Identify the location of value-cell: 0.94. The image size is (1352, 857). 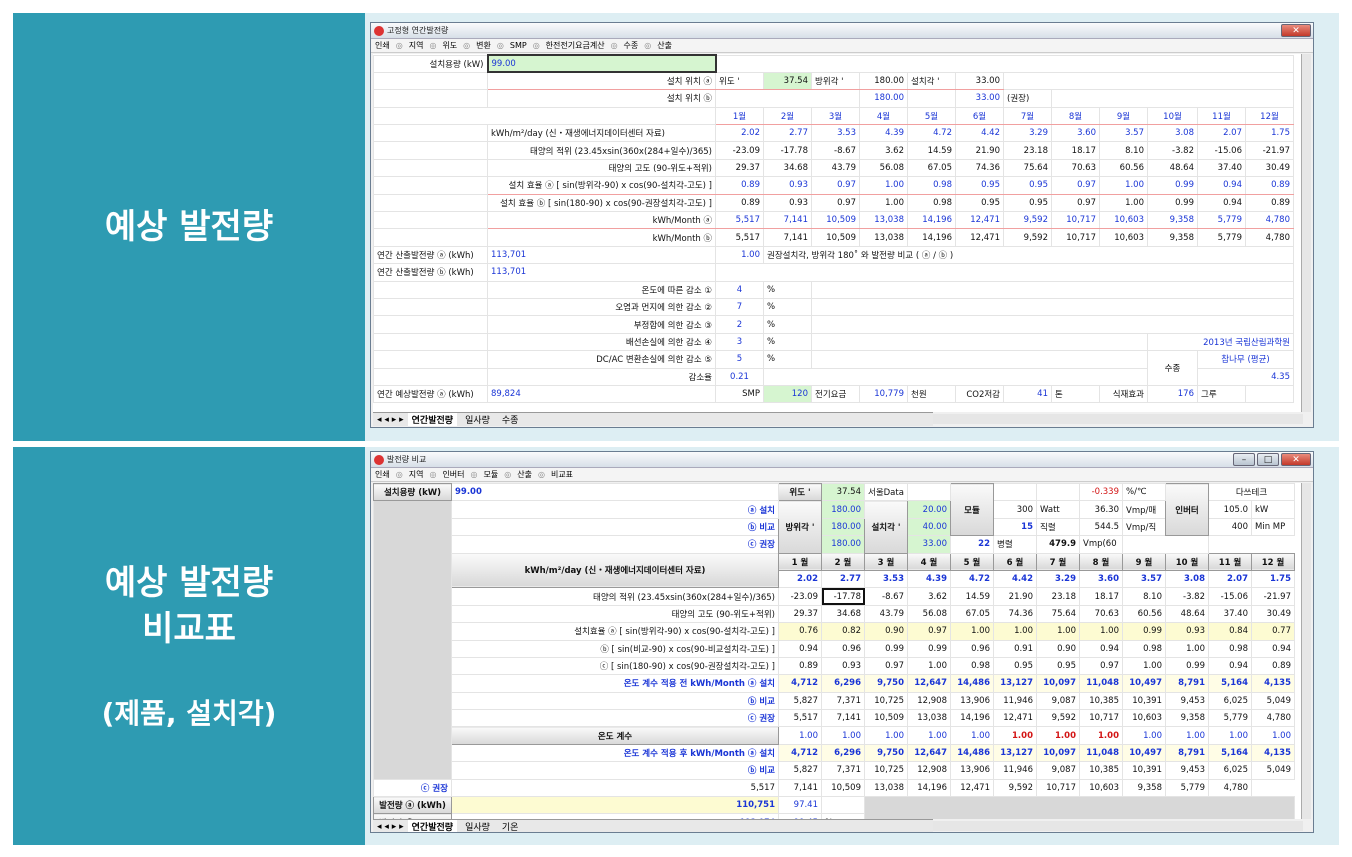
(1221, 203).